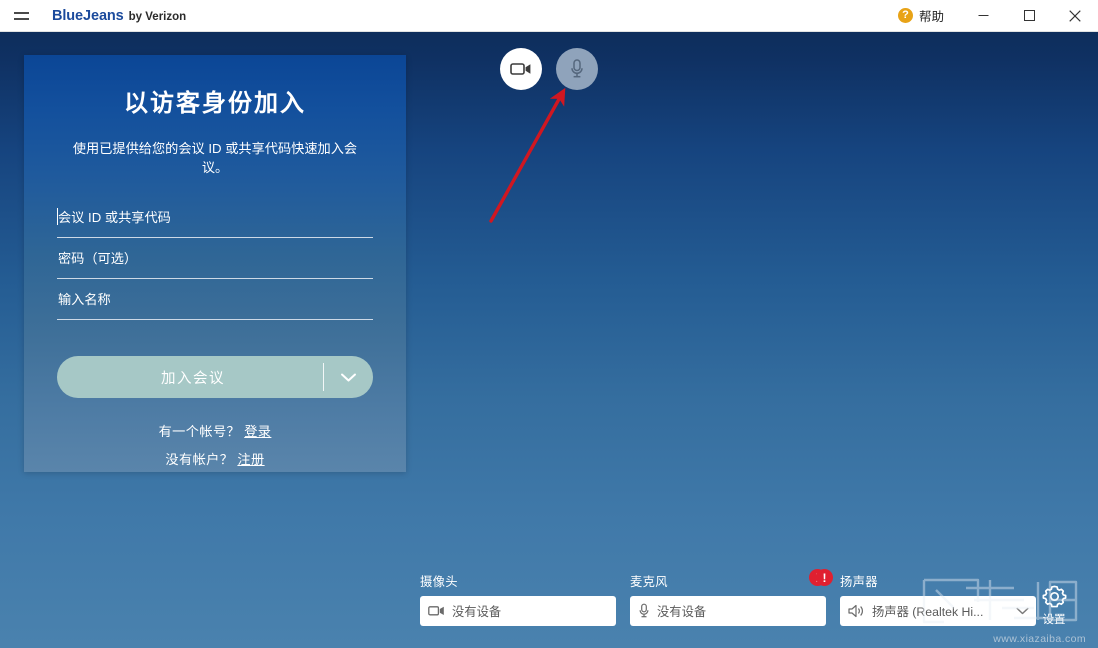  I want to click on camera-device-value: 没有设备, so click(477, 612).